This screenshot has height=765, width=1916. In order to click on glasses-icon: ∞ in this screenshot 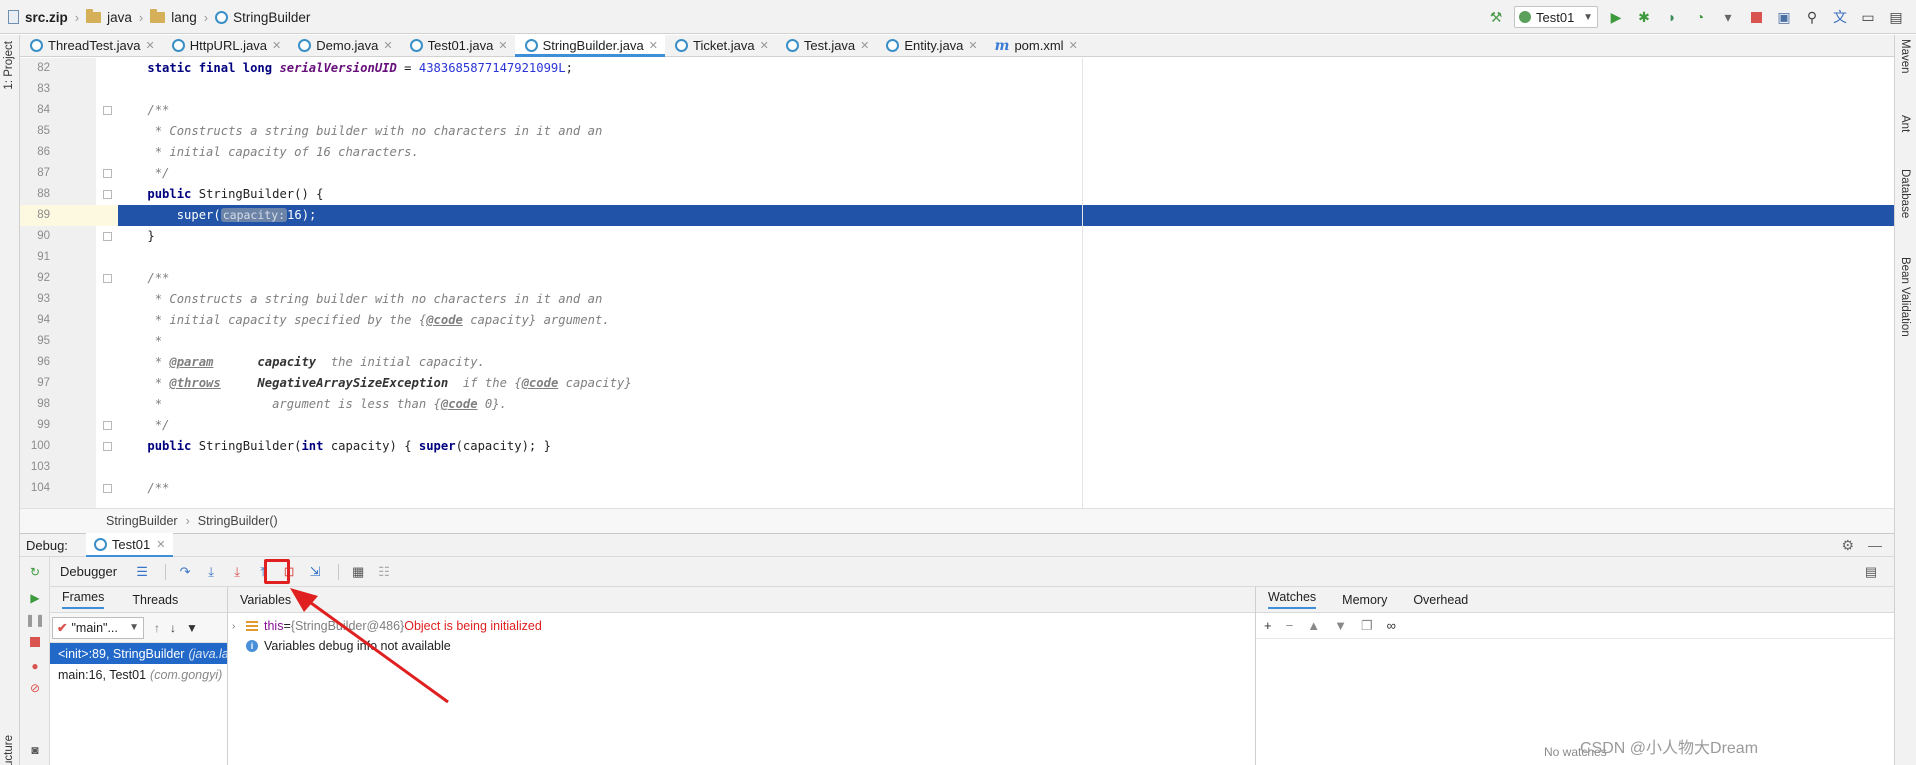, I will do `click(1391, 625)`.